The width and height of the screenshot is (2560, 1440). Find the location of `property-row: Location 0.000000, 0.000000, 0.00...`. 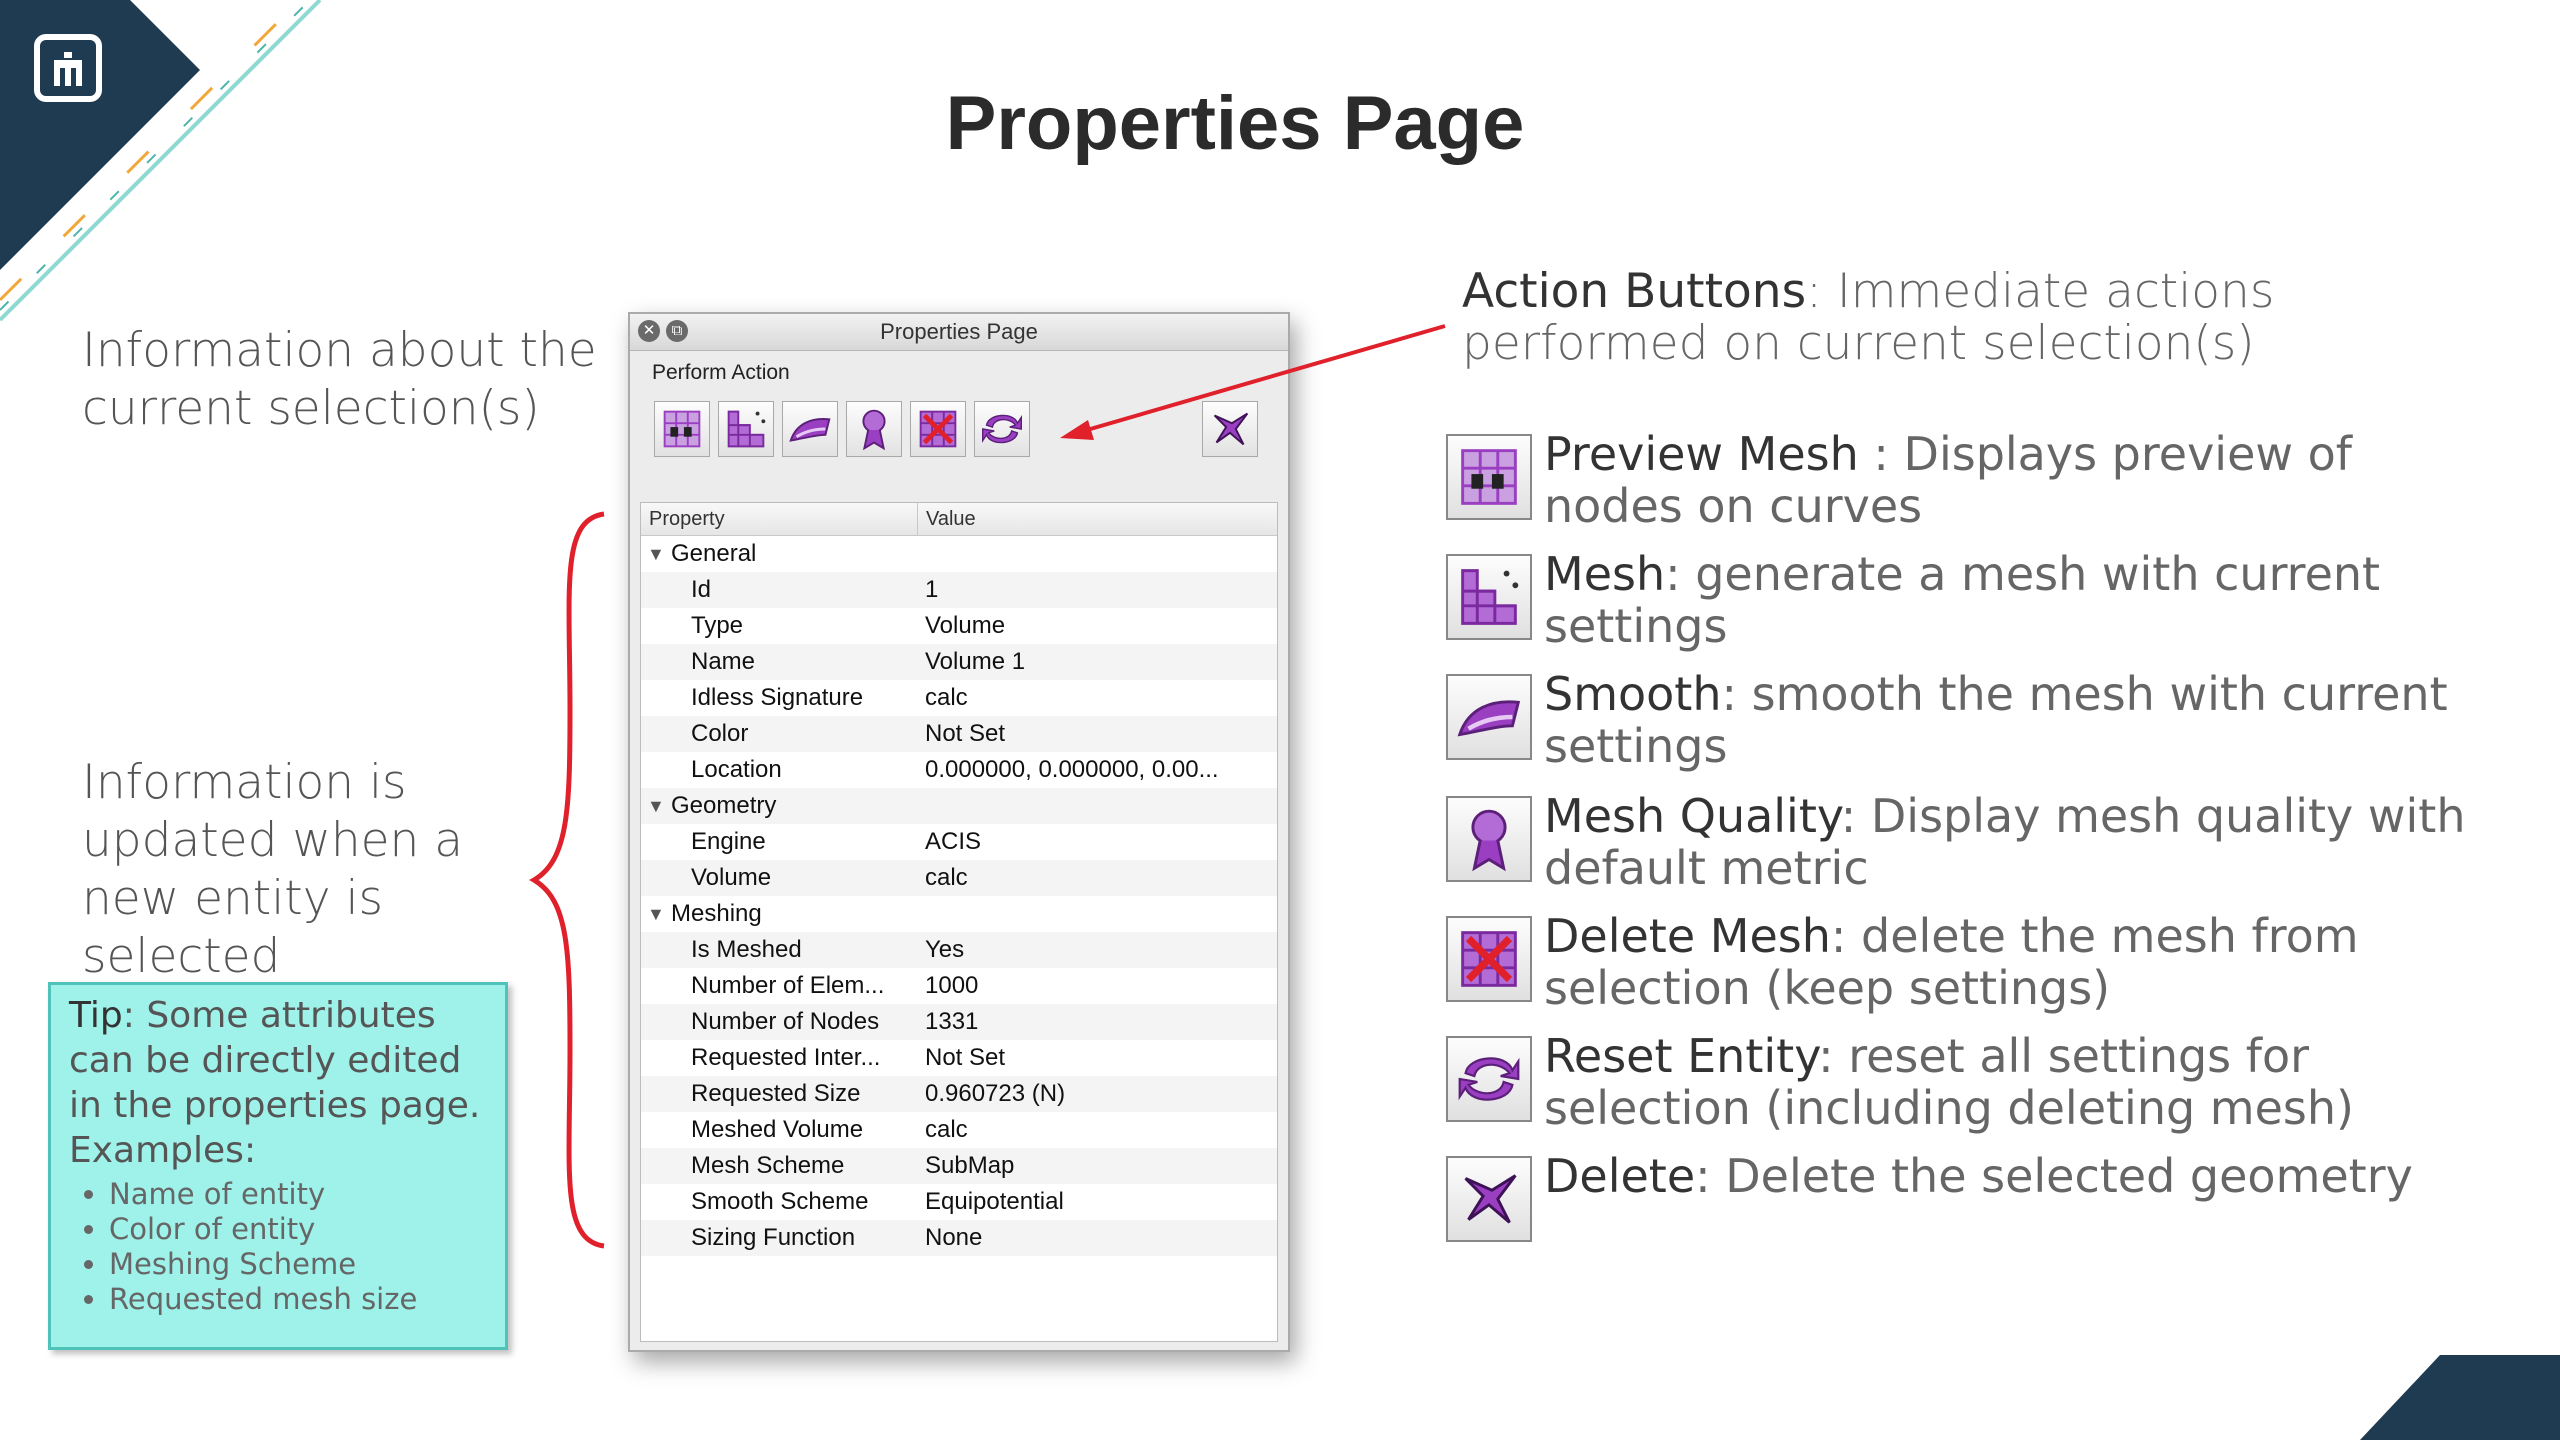

property-row: Location 0.000000, 0.000000, 0.00... is located at coordinates (959, 770).